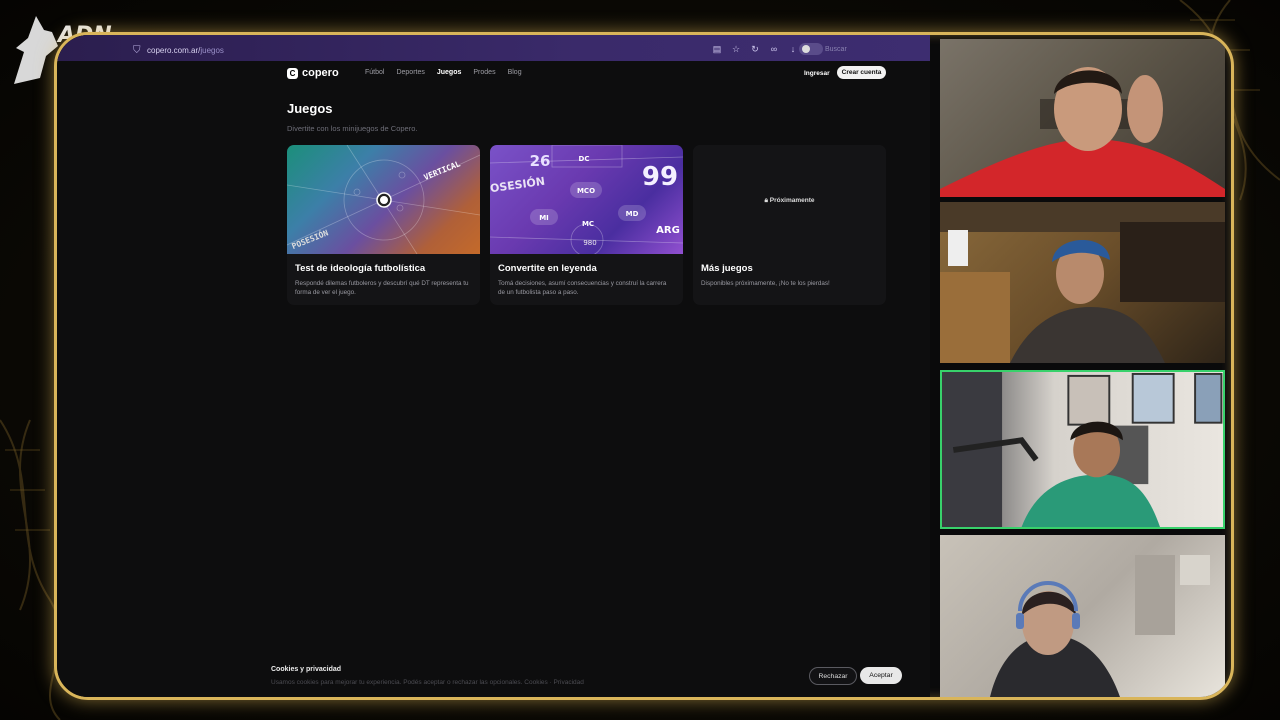  I want to click on card-label-posesion-2: POSESIÓN, so click(518, 186).